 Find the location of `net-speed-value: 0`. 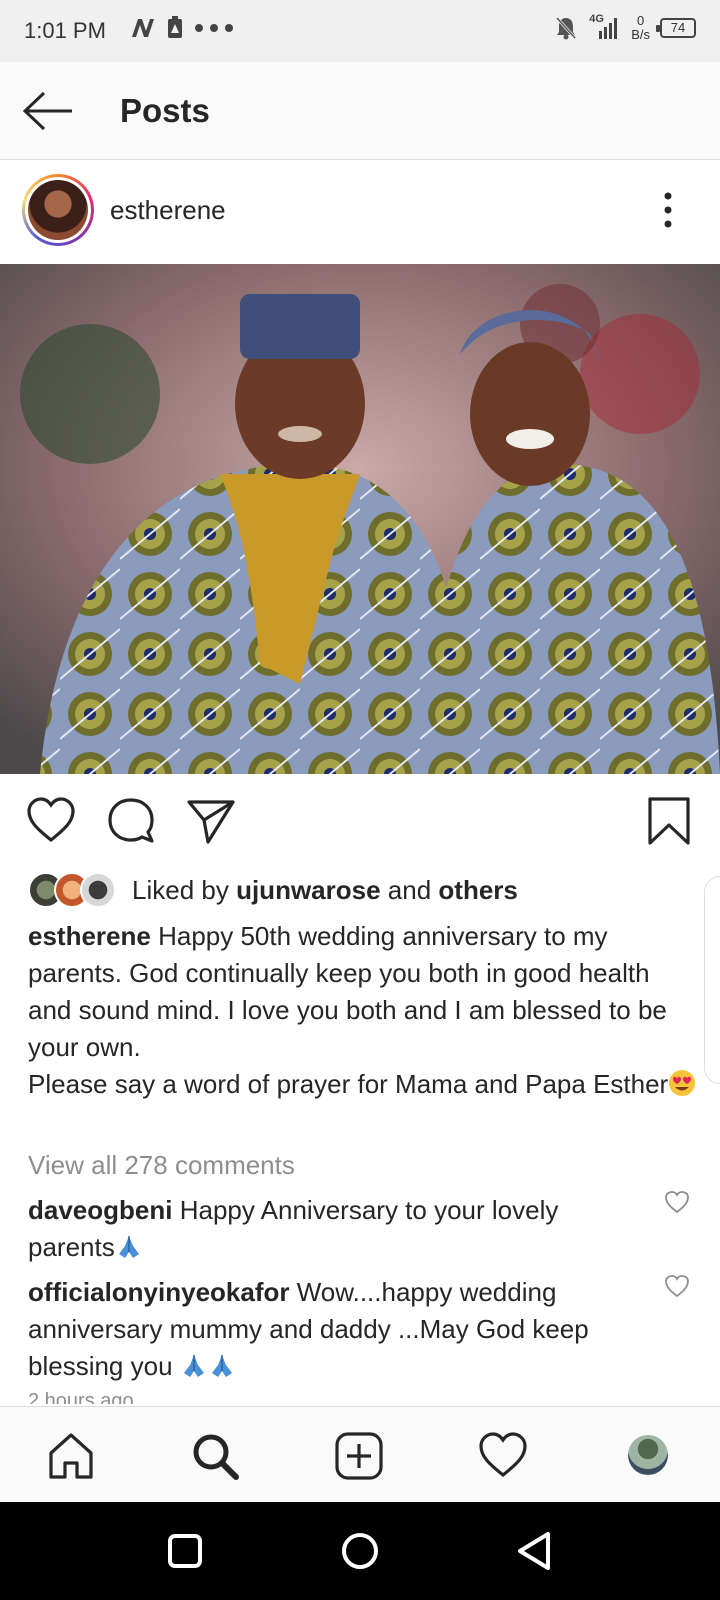

net-speed-value: 0 is located at coordinates (640, 20).